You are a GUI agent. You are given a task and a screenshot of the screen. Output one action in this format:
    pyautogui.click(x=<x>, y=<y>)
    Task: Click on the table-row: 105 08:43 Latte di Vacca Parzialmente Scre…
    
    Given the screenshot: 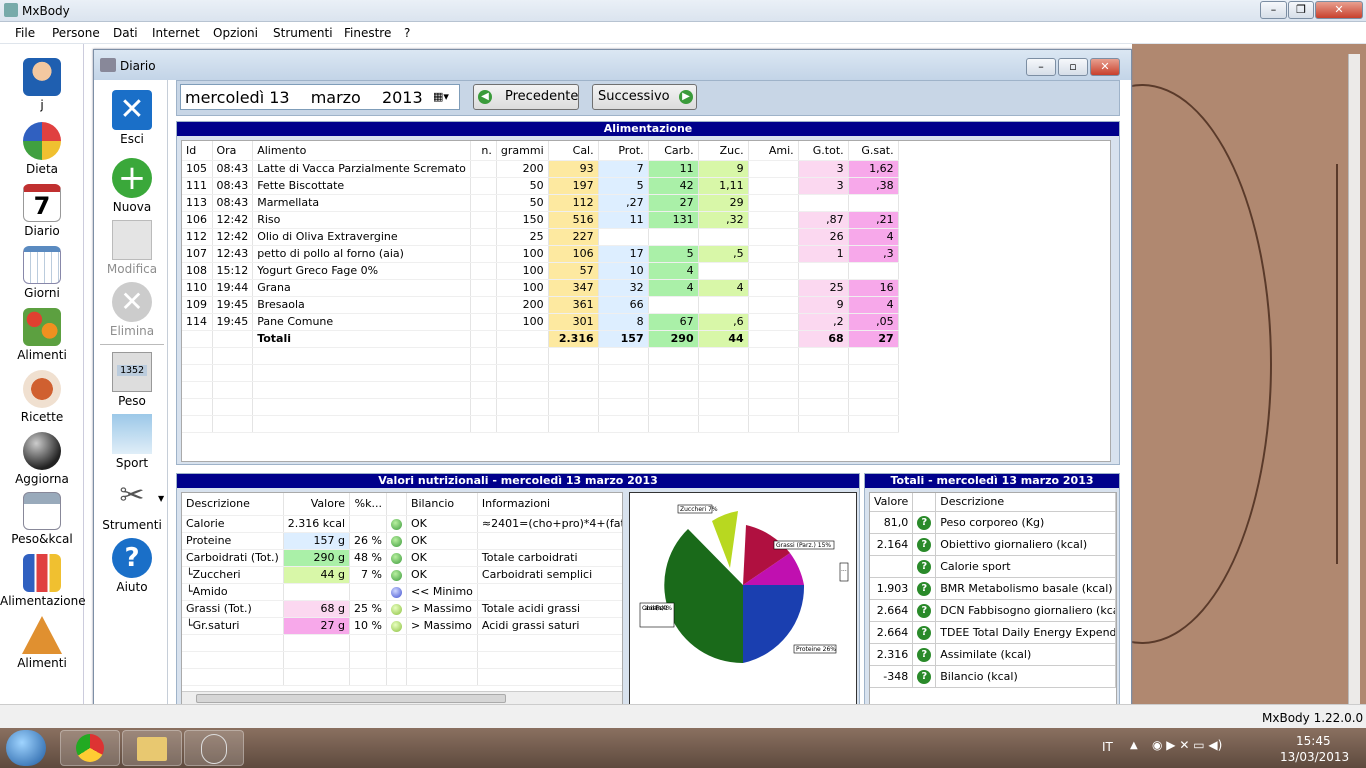 What is the action you would take?
    pyautogui.click(x=540, y=169)
    